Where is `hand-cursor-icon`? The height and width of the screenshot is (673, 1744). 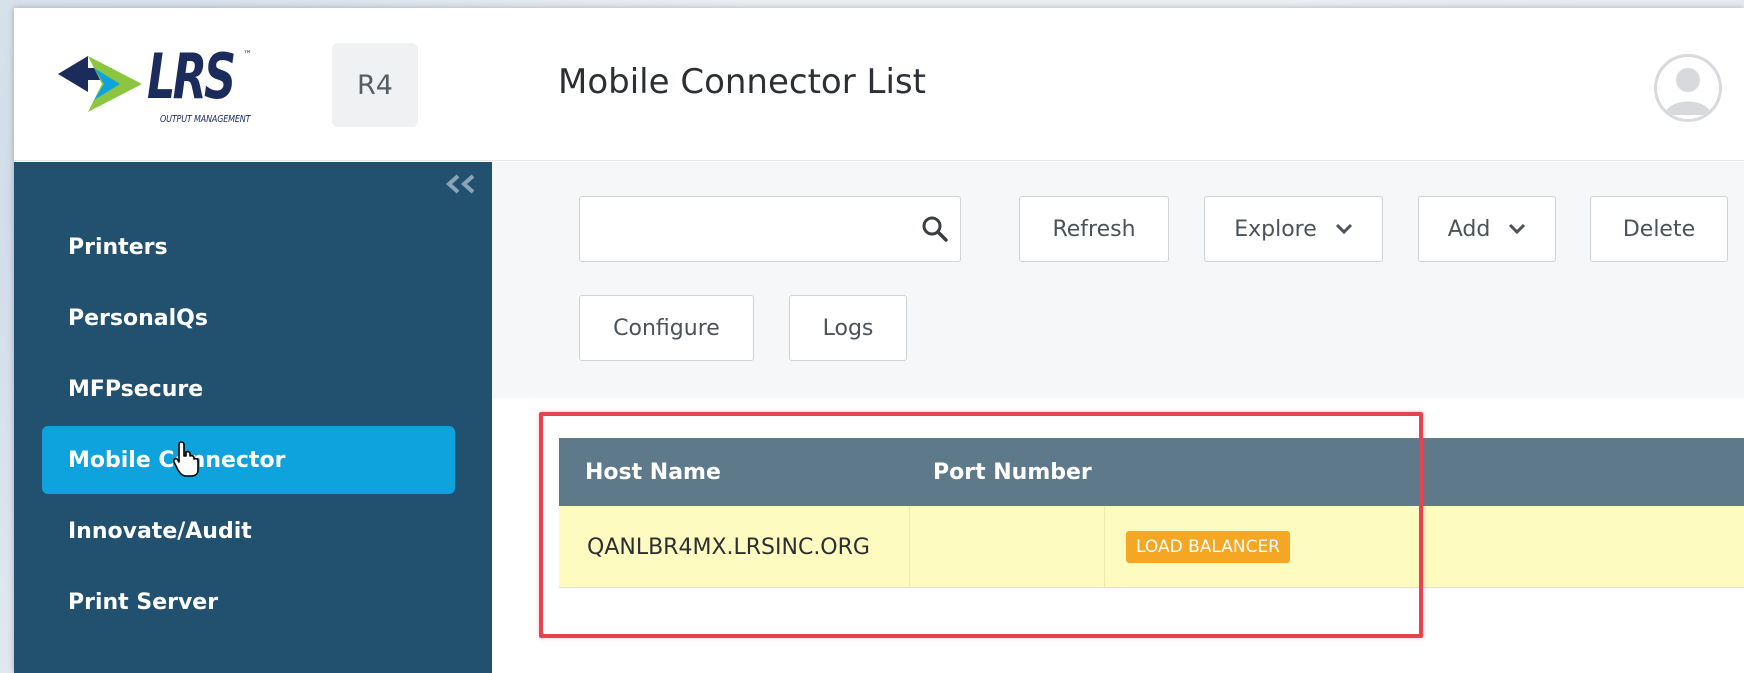
hand-cursor-icon is located at coordinates (187, 461).